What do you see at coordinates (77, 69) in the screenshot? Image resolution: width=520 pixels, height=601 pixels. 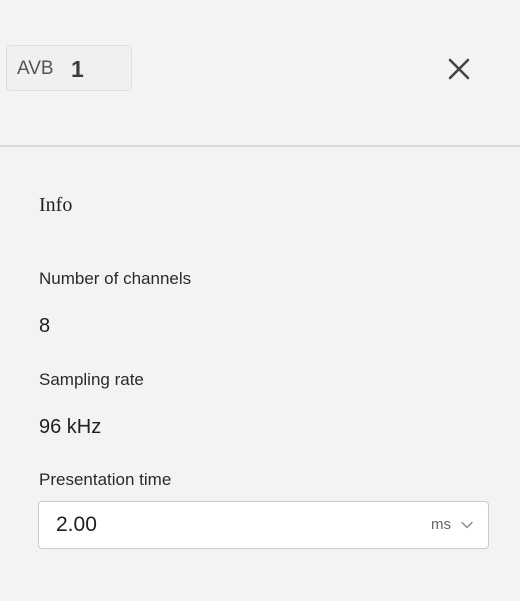 I see `badge-number: 1` at bounding box center [77, 69].